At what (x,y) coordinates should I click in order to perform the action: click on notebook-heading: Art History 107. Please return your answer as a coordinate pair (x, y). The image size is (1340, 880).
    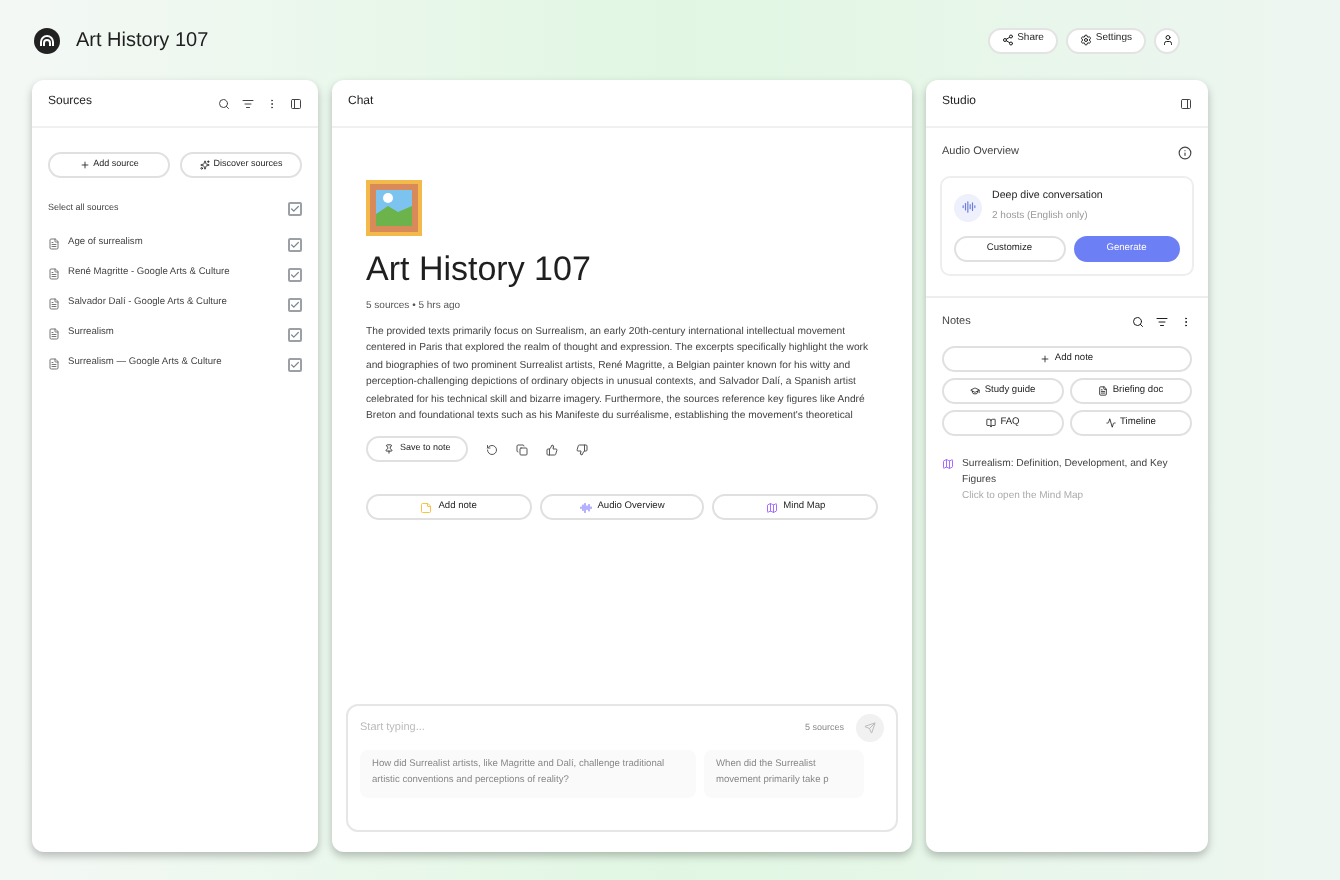
    Looking at the image, I should click on (479, 270).